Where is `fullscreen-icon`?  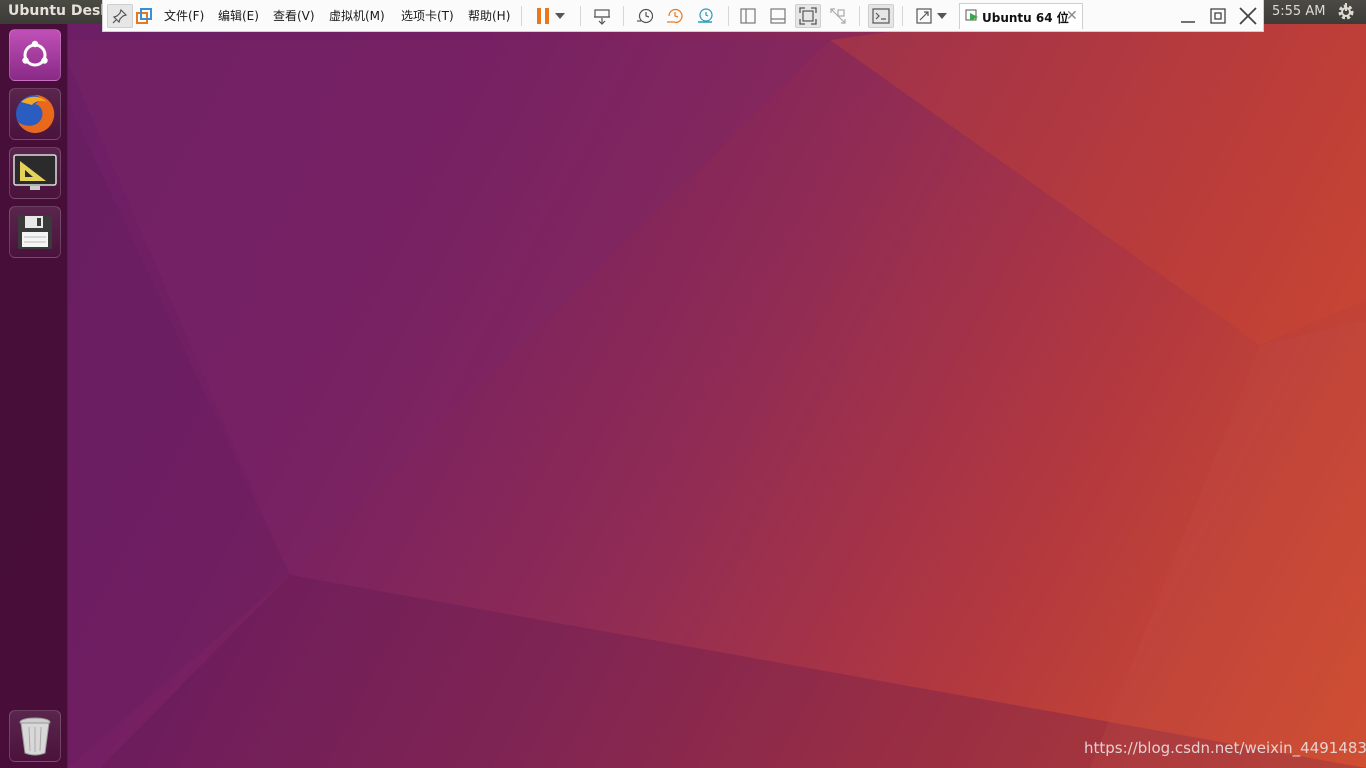
fullscreen-icon is located at coordinates (808, 16).